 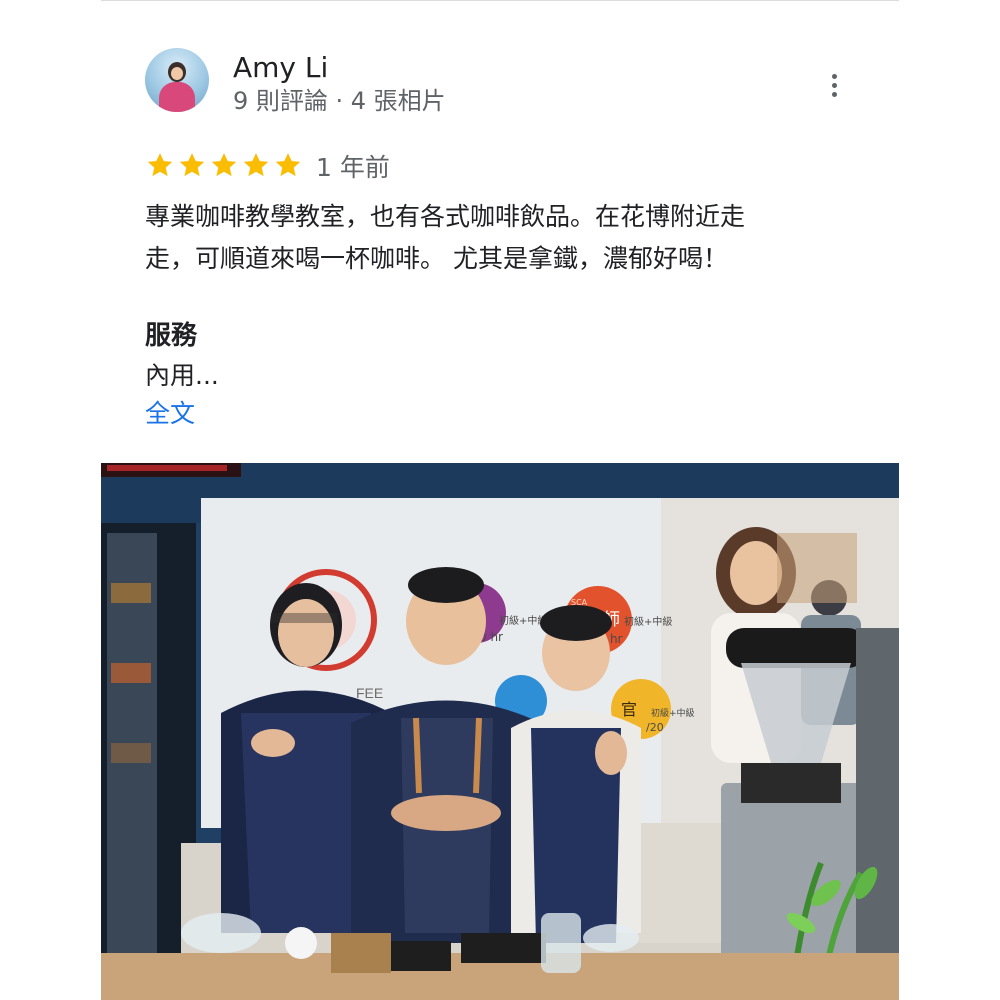 I want to click on brand-fragment-text: FEE, so click(x=369, y=693).